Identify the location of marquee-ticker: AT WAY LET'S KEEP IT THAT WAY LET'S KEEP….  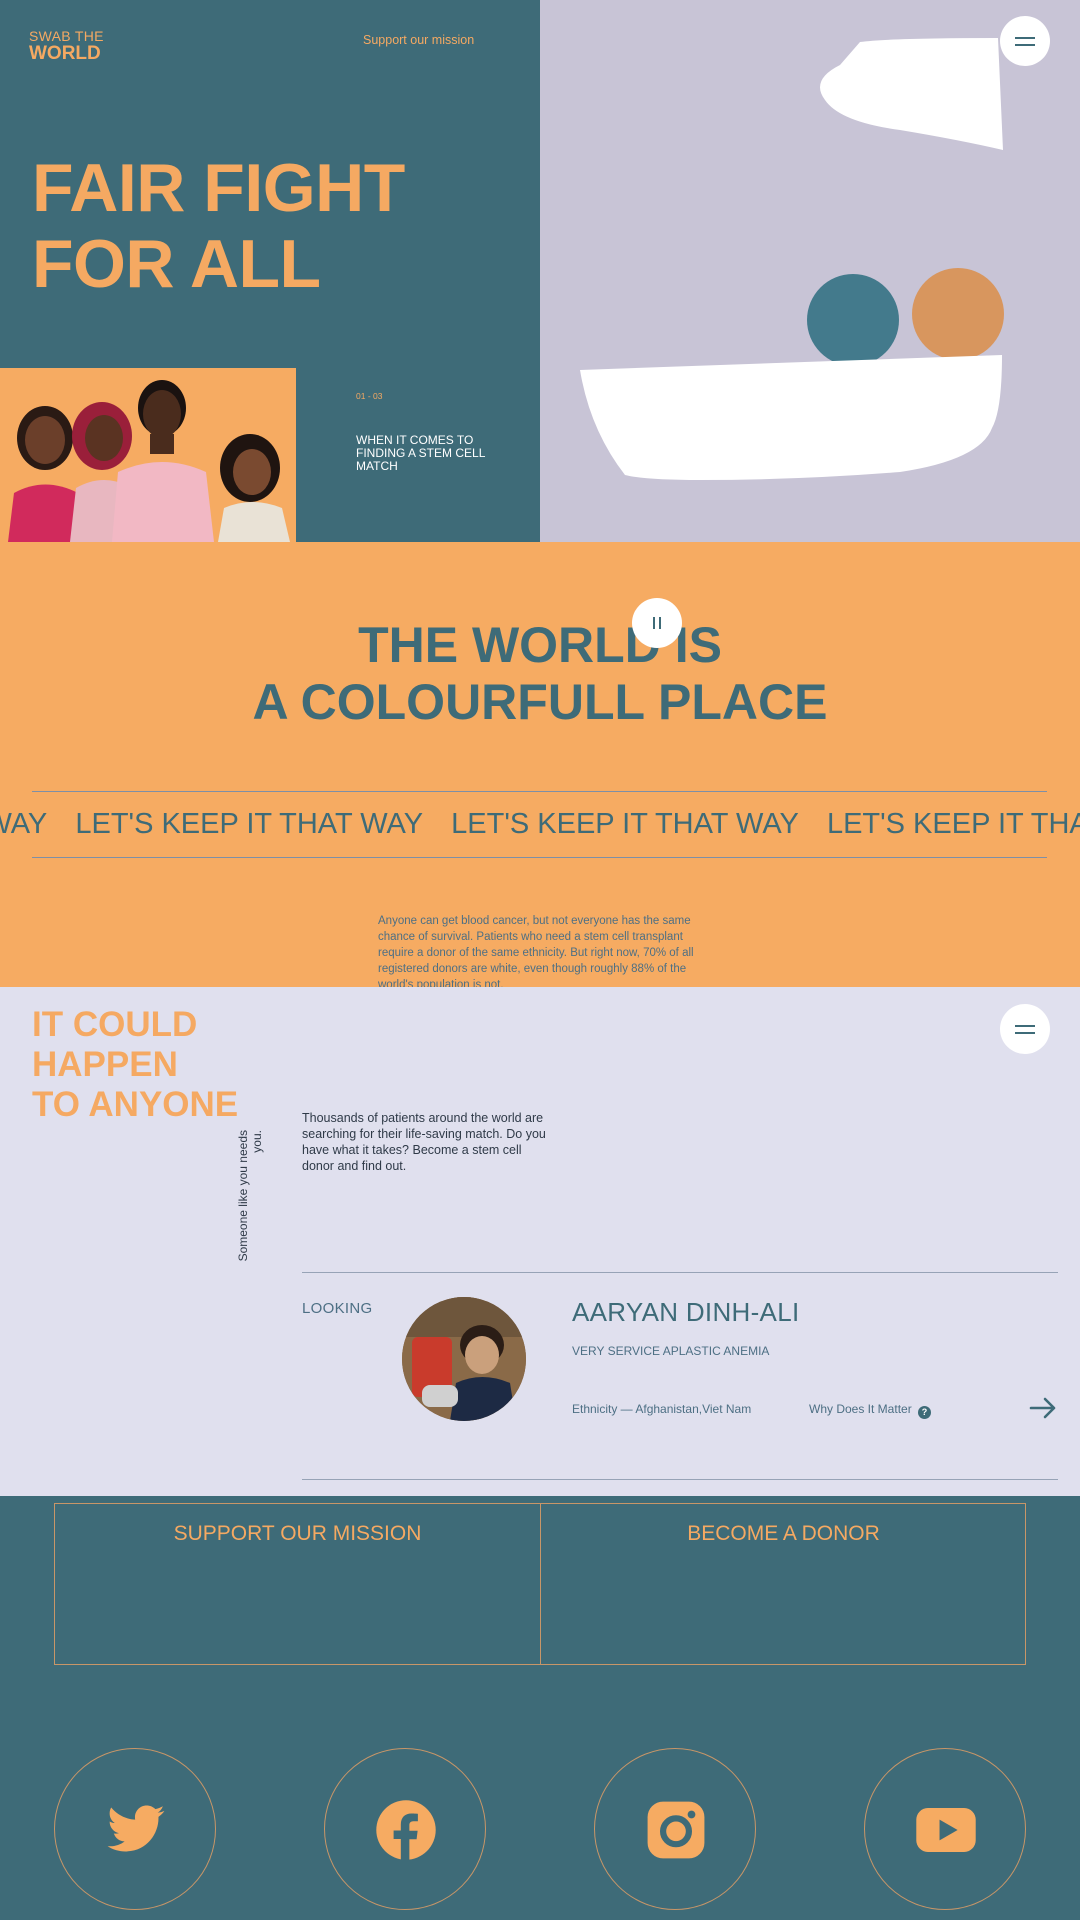
(540, 824).